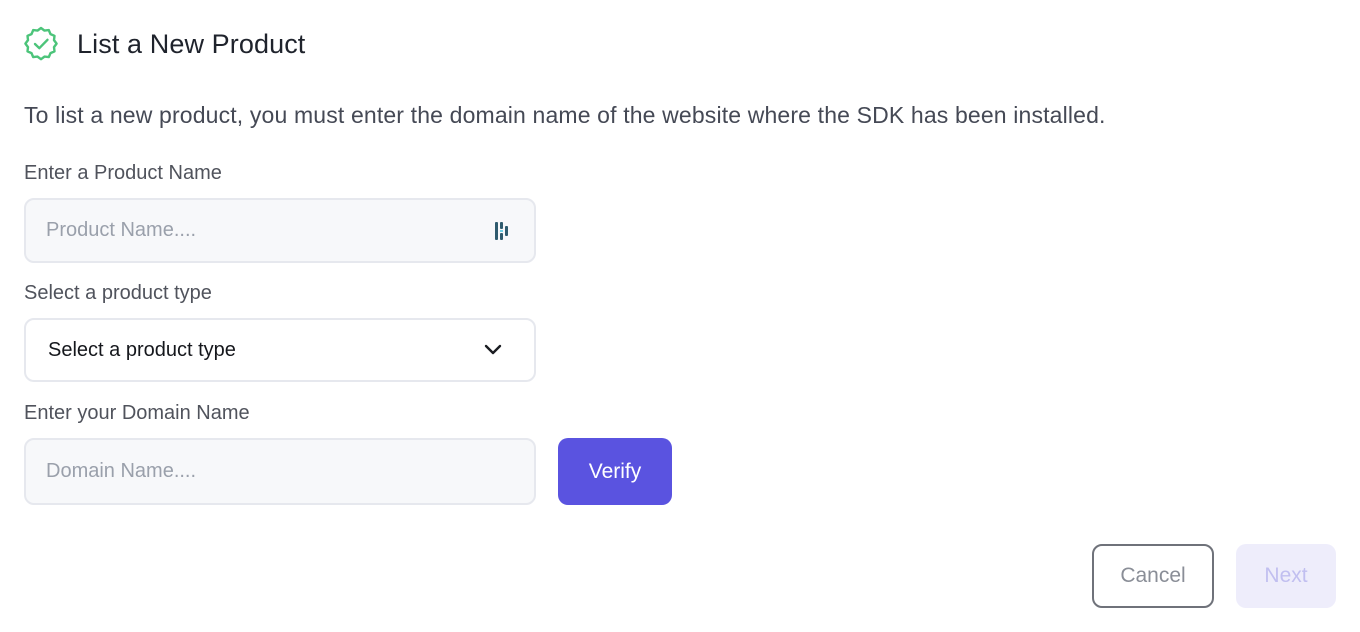 The image size is (1360, 632). I want to click on product-name-field, so click(280, 230).